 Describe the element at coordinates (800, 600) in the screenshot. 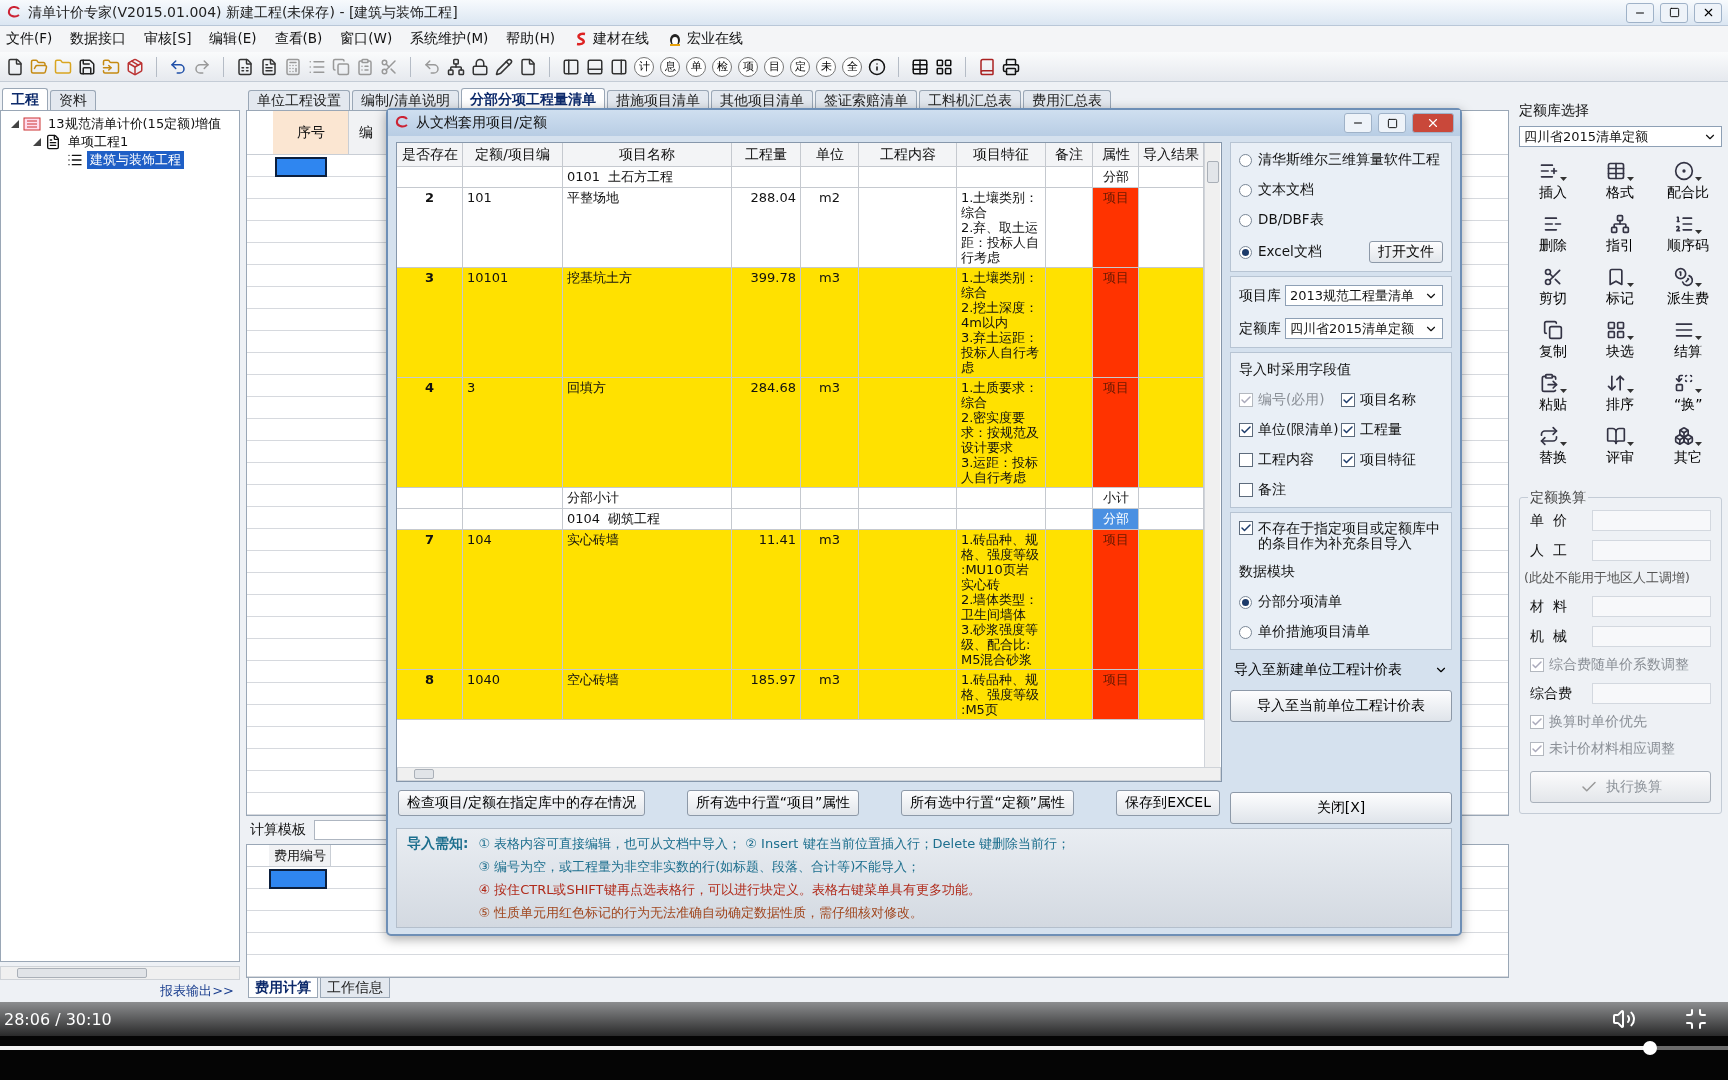

I see `table-row: 7 104 实心砖墙 11.41 m3 1.砖品种、规格、强度等级 :MU10页岩实心砖 2.墙体类型：卫生间墙体 3.砂浆强度等级、配合比:M5混合砂浆 项目` at that location.